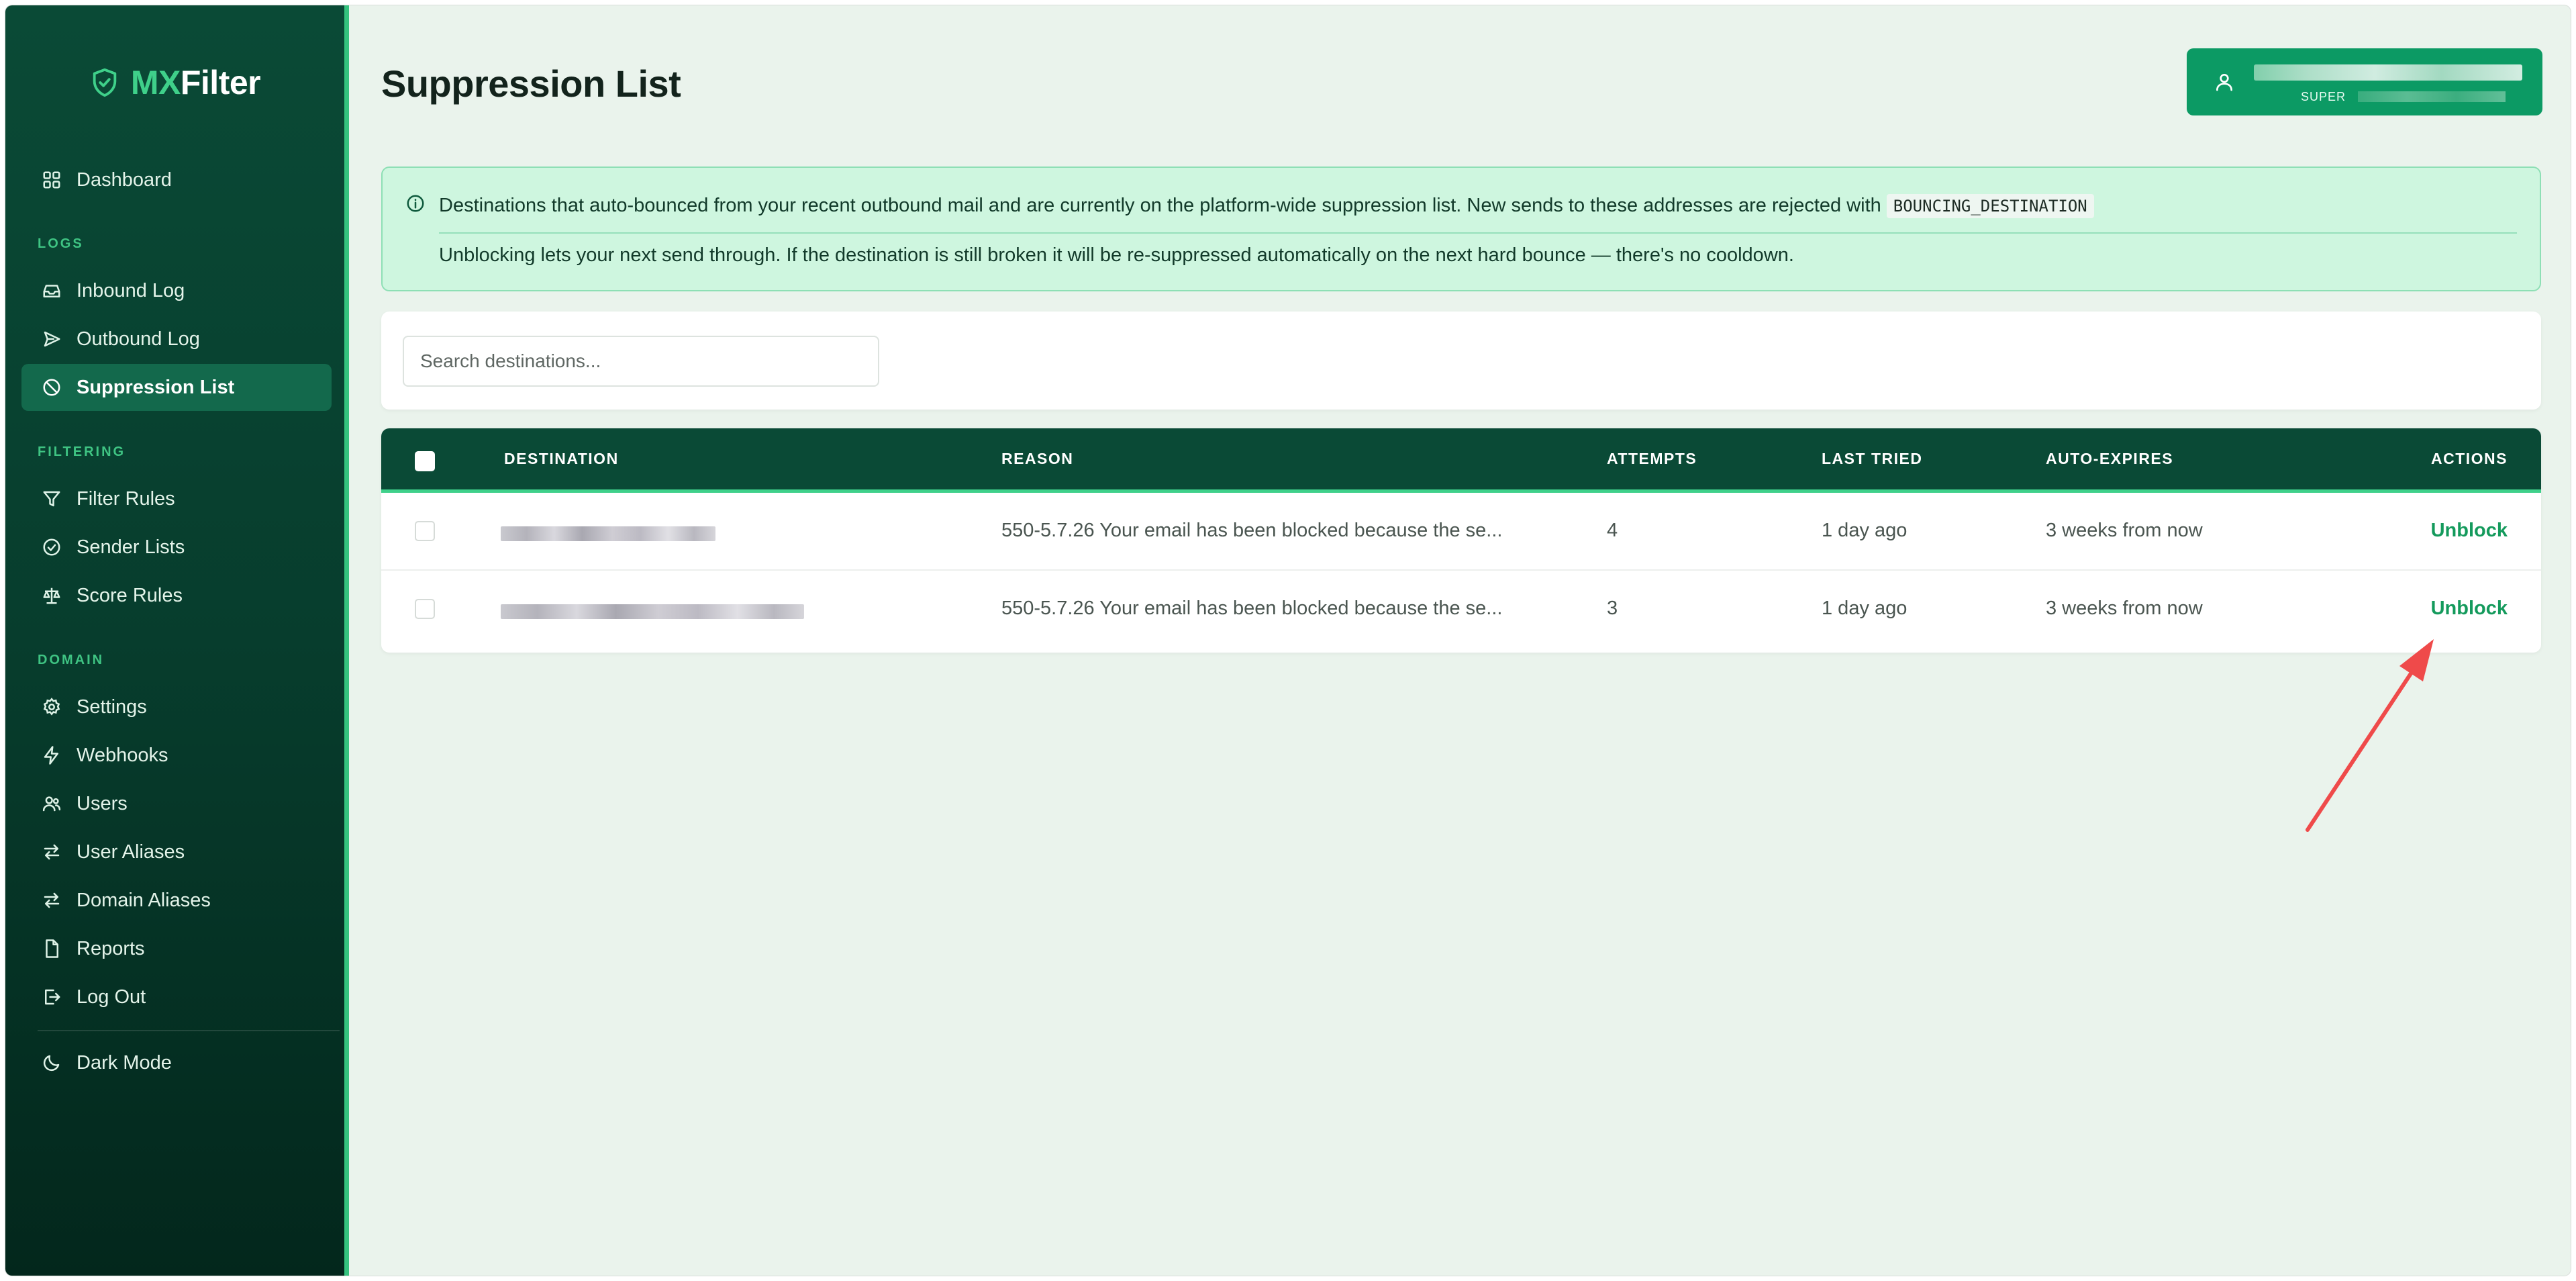 This screenshot has height=1281, width=2576. What do you see at coordinates (71, 660) in the screenshot?
I see `section-domain: DOMAIN` at bounding box center [71, 660].